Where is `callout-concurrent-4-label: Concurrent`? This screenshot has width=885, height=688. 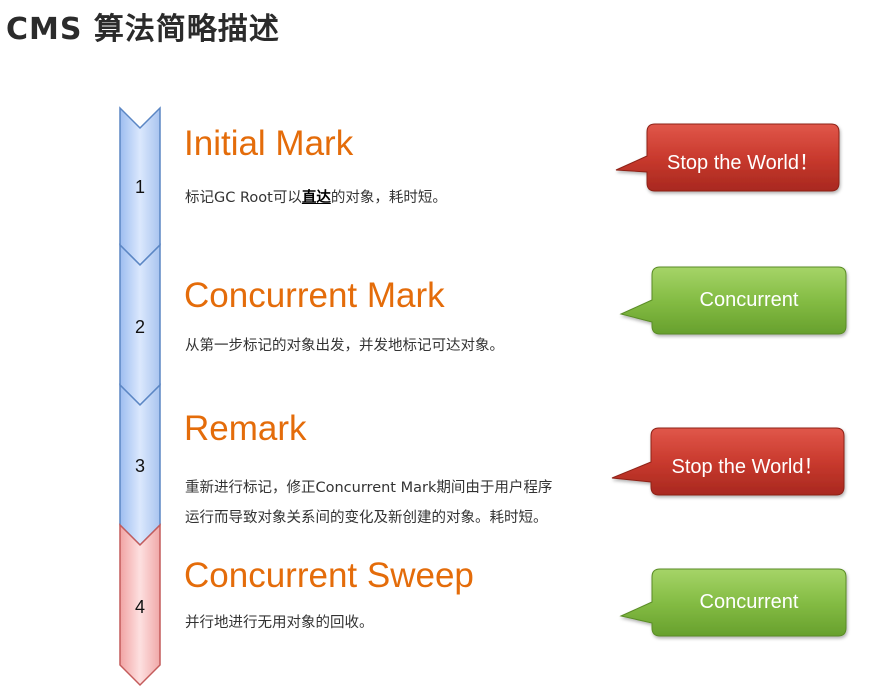 callout-concurrent-4-label: Concurrent is located at coordinates (749, 602).